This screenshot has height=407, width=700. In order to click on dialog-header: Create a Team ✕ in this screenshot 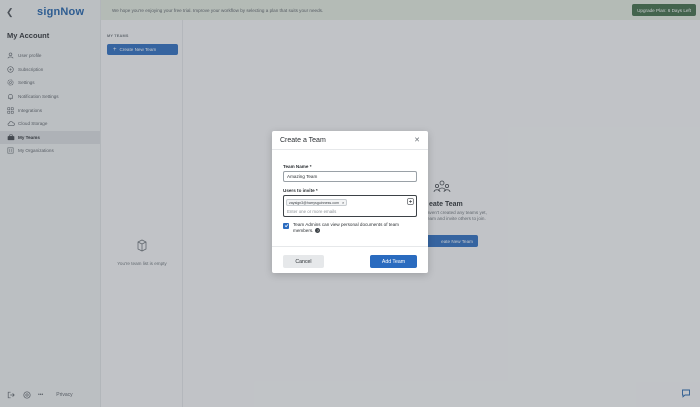, I will do `click(350, 140)`.